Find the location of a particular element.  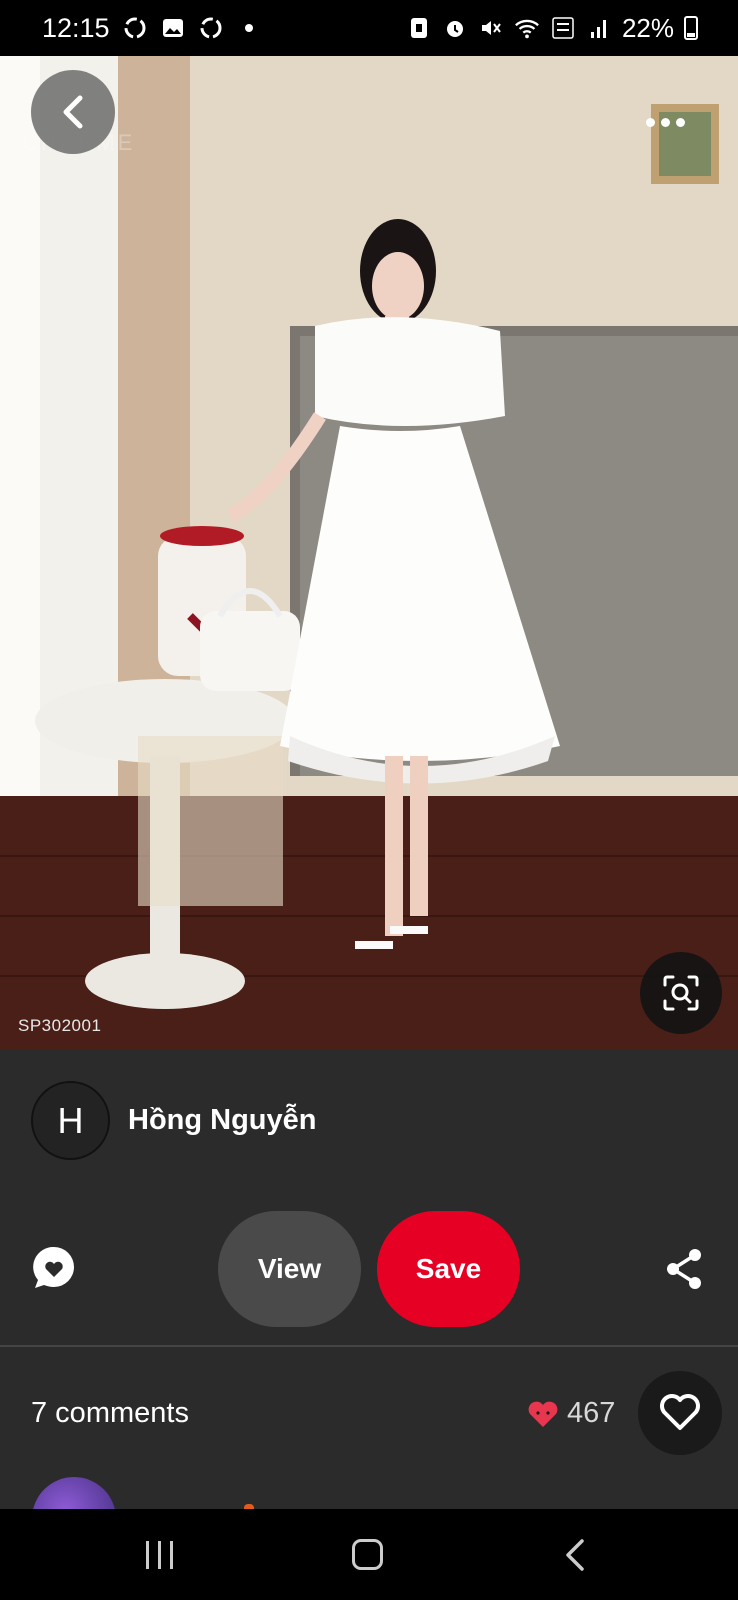

author-name: Hồng Nguyễn is located at coordinates (222, 1120).